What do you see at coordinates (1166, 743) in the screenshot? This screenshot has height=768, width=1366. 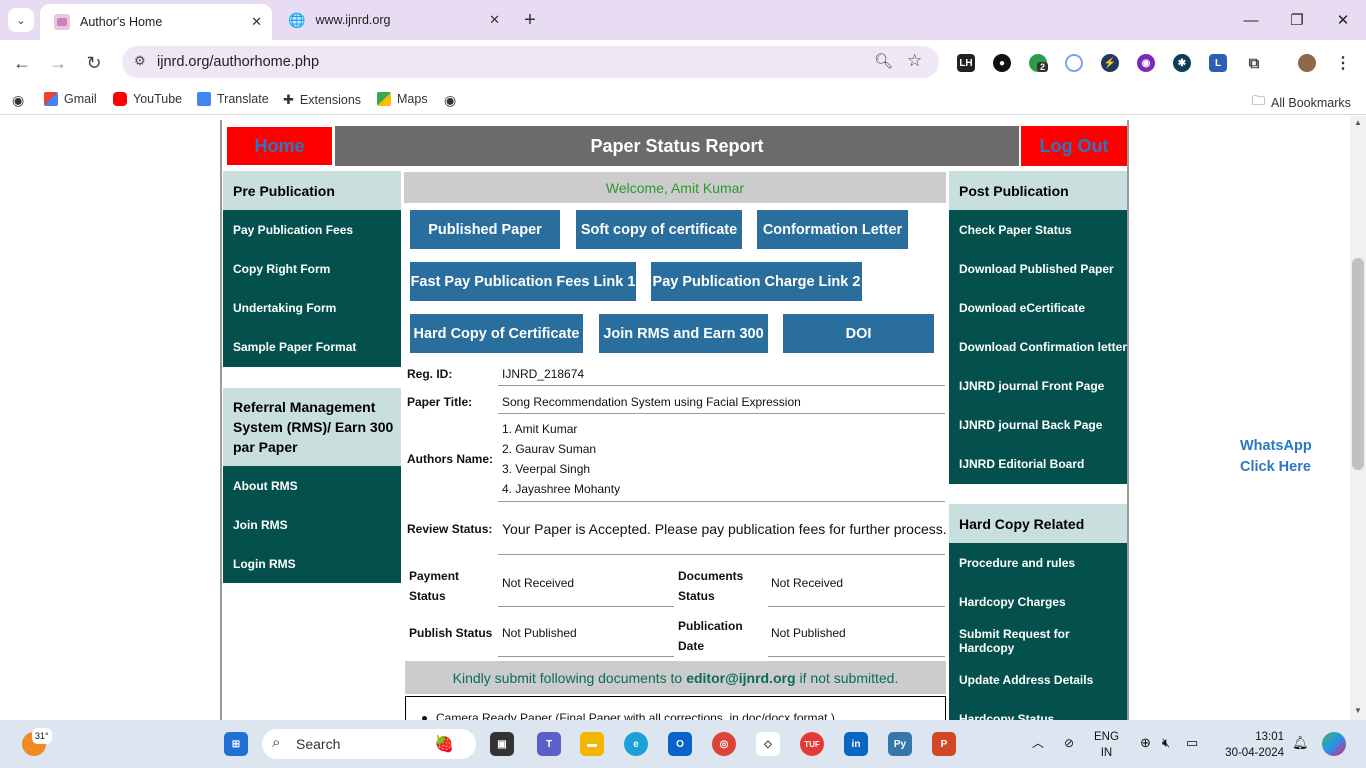 I see `volume-muted-icon: 🔇︎` at bounding box center [1166, 743].